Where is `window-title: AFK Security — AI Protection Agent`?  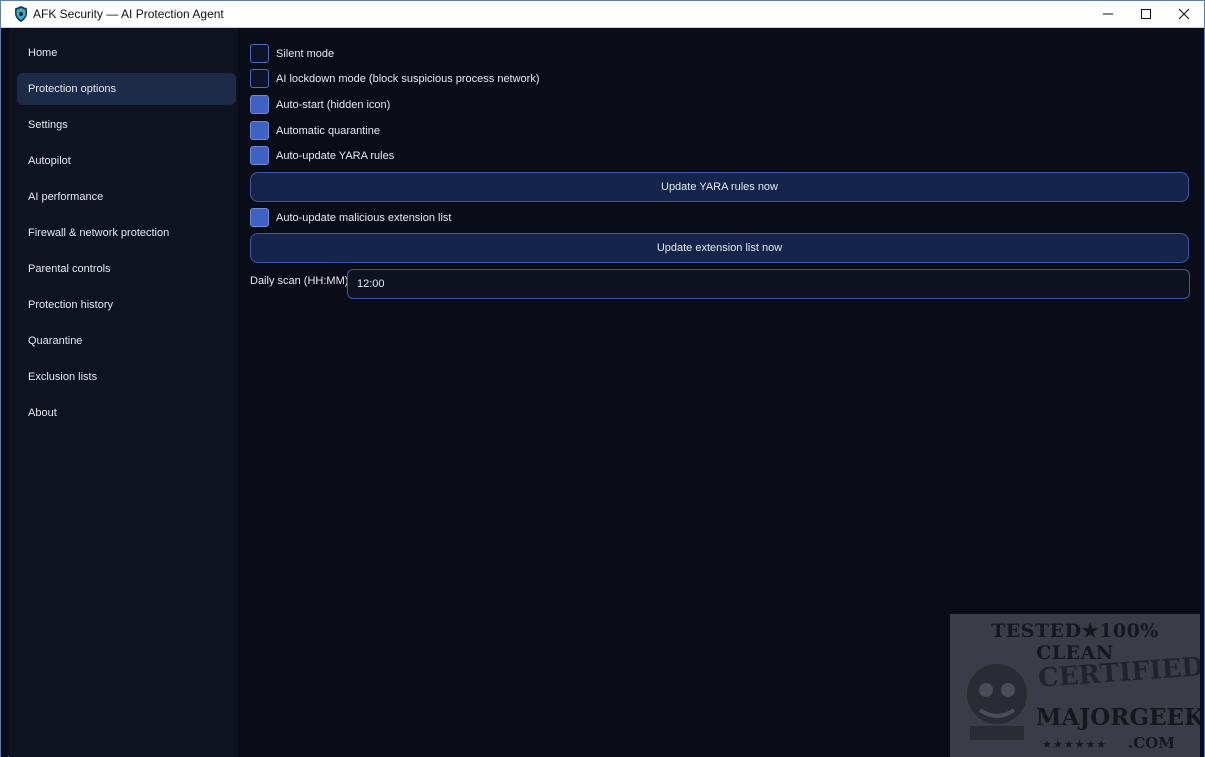 window-title: AFK Security — AI Protection Agent is located at coordinates (128, 14).